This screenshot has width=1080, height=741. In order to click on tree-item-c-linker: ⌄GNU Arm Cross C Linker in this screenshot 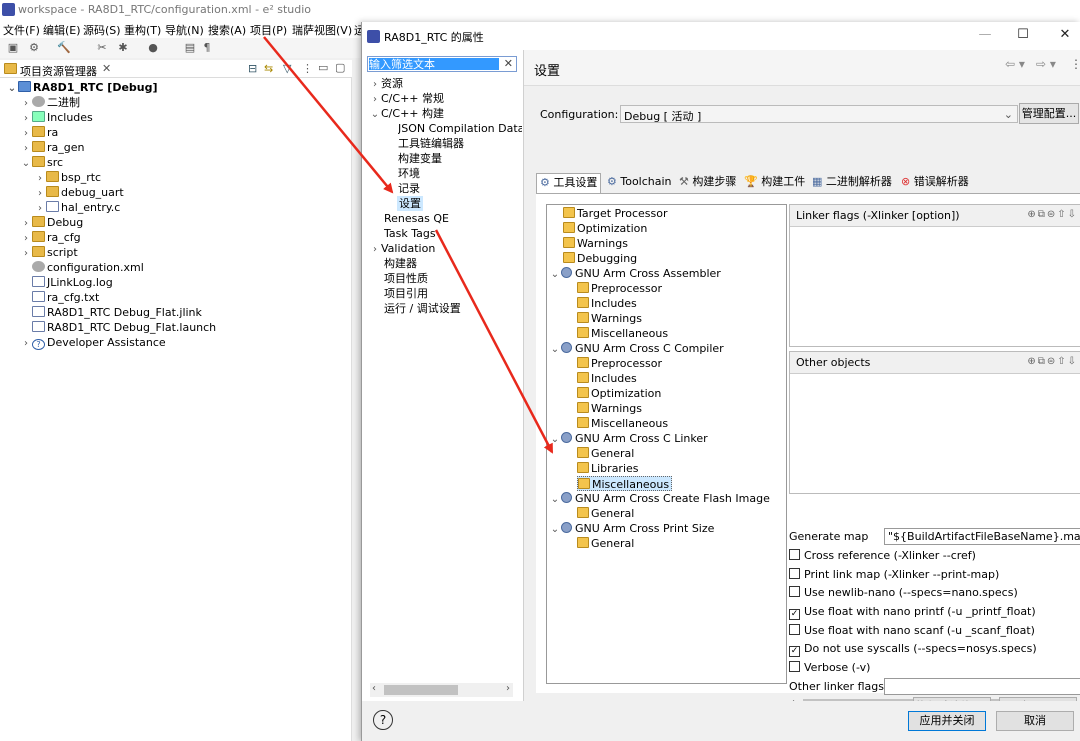, I will do `click(628, 438)`.